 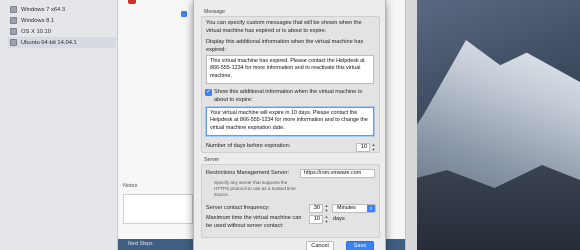 I want to click on next-steps-button: Next Steps, so click(x=140, y=244).